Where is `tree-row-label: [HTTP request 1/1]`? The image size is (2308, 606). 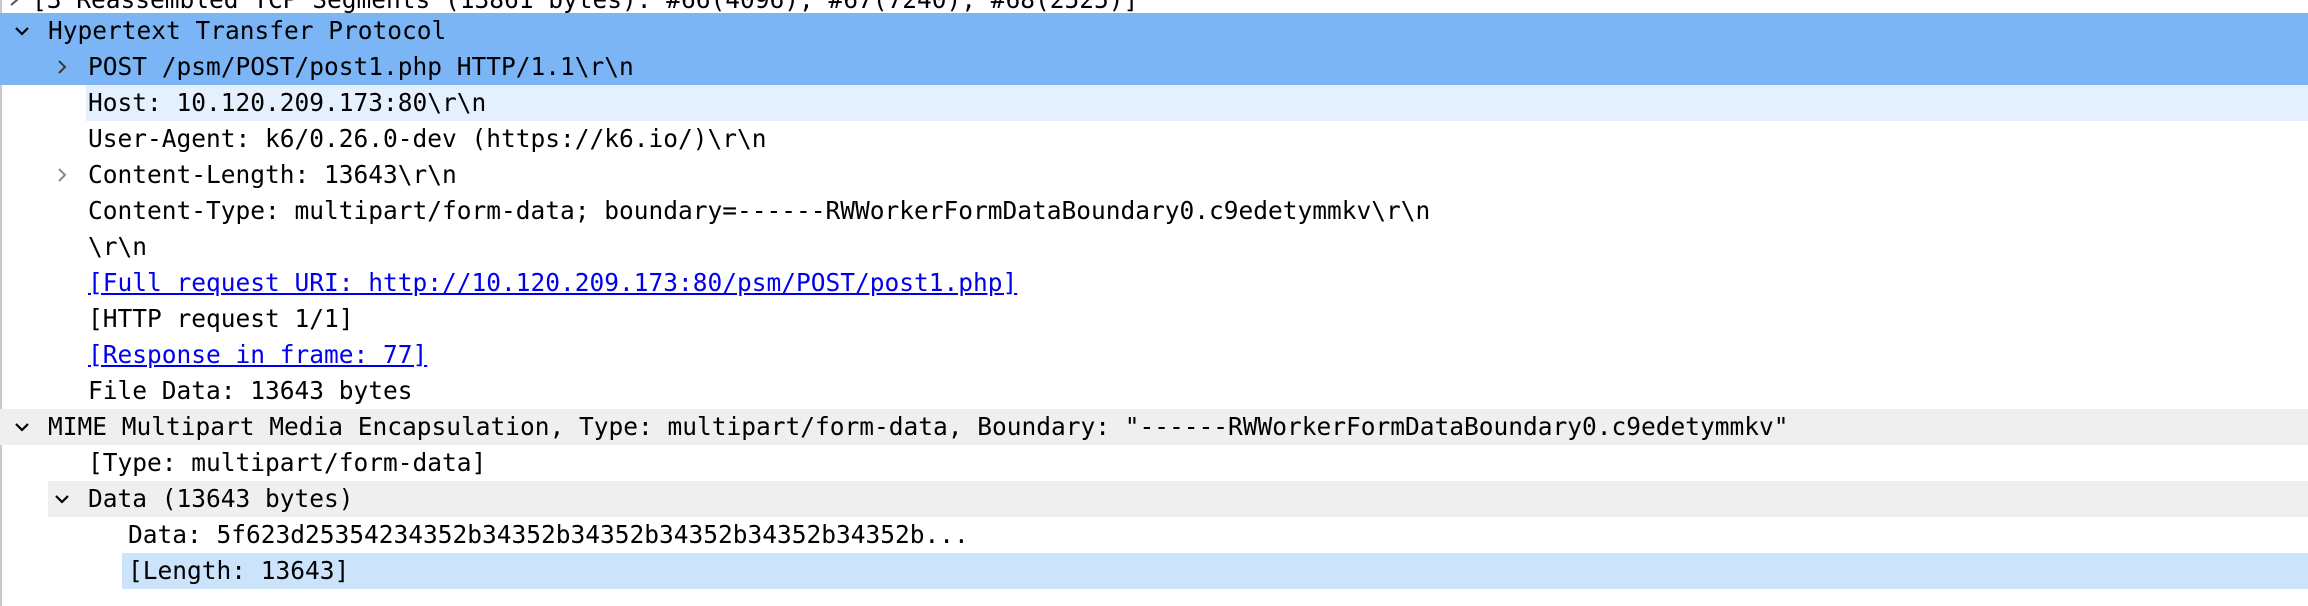
tree-row-label: [HTTP request 1/1] is located at coordinates (221, 318).